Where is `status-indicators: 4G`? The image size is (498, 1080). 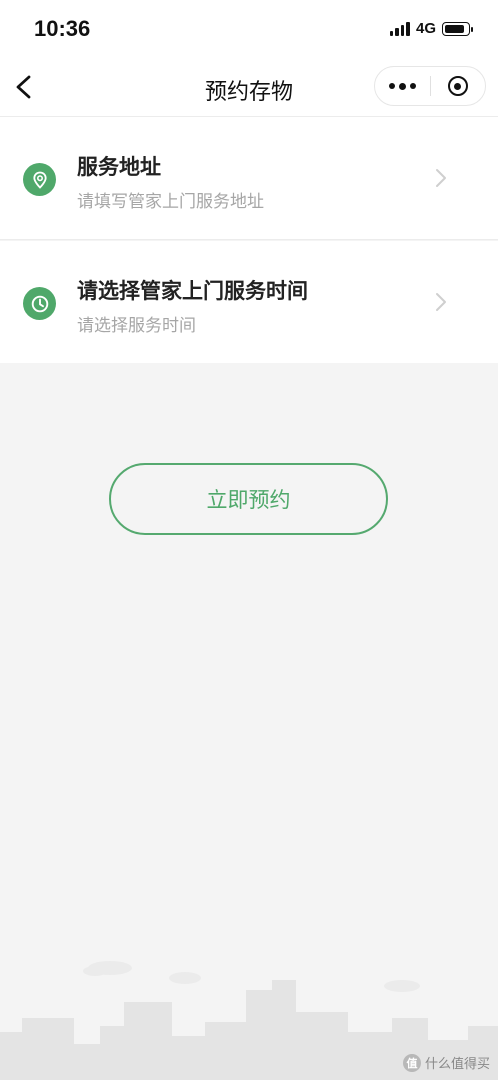 status-indicators: 4G is located at coordinates (431, 28).